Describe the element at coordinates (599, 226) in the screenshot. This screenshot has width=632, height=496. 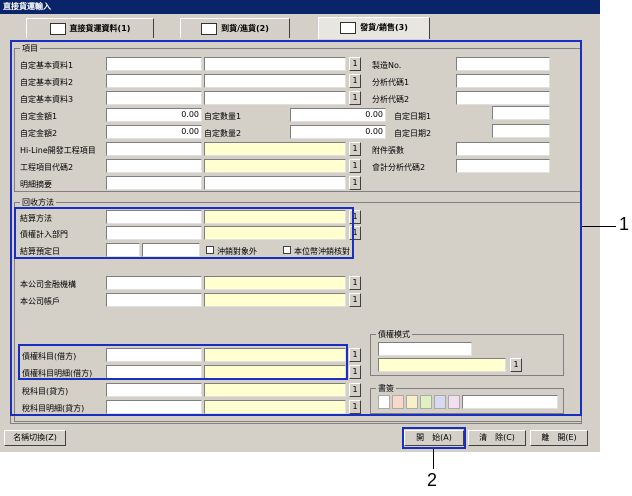
I see `callout-1-leader` at that location.